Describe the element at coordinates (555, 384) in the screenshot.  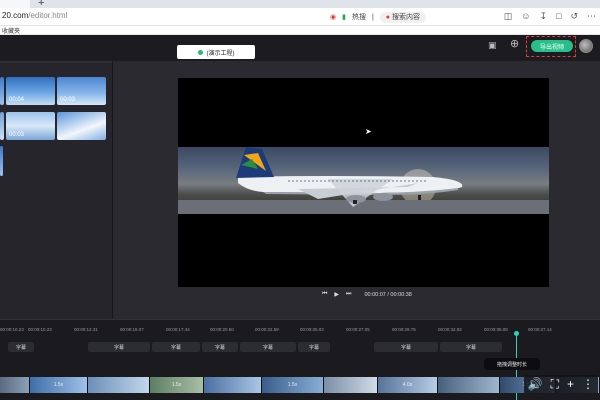
I see `fullscreen-icon: ⛶` at that location.